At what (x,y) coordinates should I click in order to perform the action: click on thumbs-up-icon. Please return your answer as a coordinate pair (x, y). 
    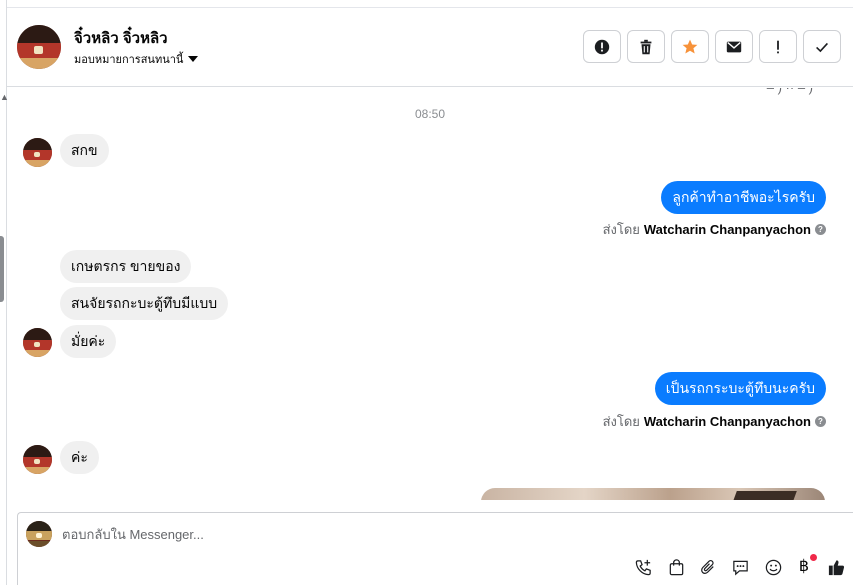
    Looking at the image, I should click on (836, 567).